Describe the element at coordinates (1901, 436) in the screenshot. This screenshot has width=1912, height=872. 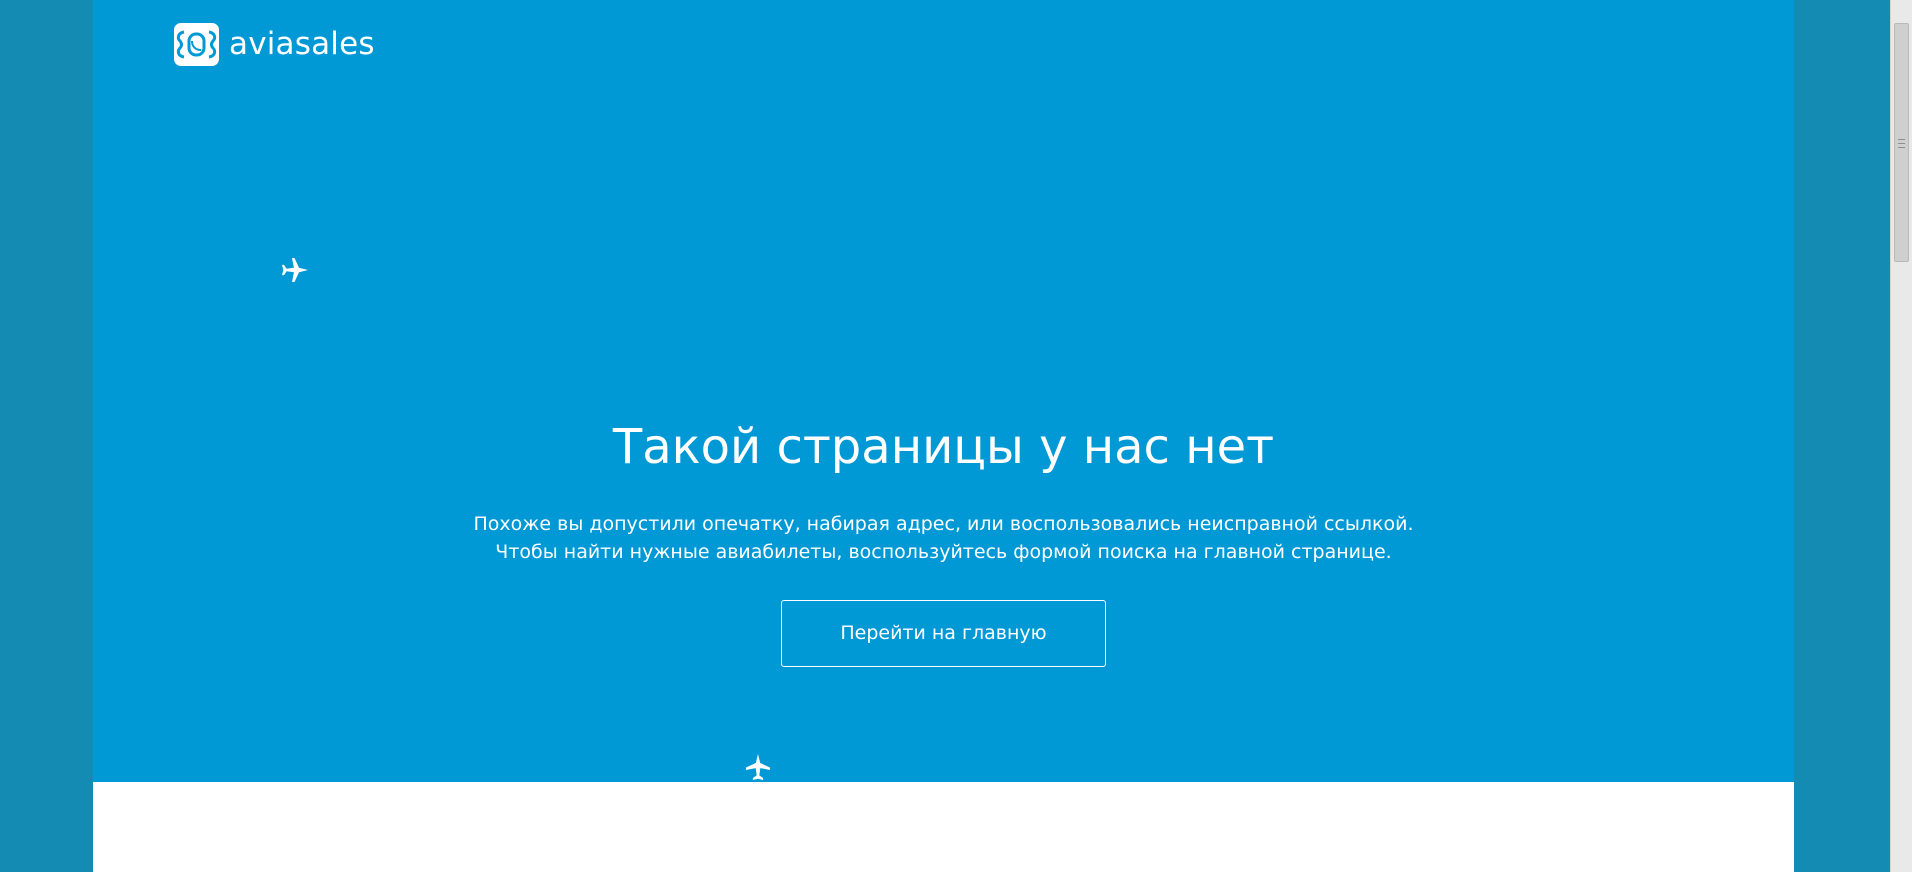
I see `vertical-scrollbar` at that location.